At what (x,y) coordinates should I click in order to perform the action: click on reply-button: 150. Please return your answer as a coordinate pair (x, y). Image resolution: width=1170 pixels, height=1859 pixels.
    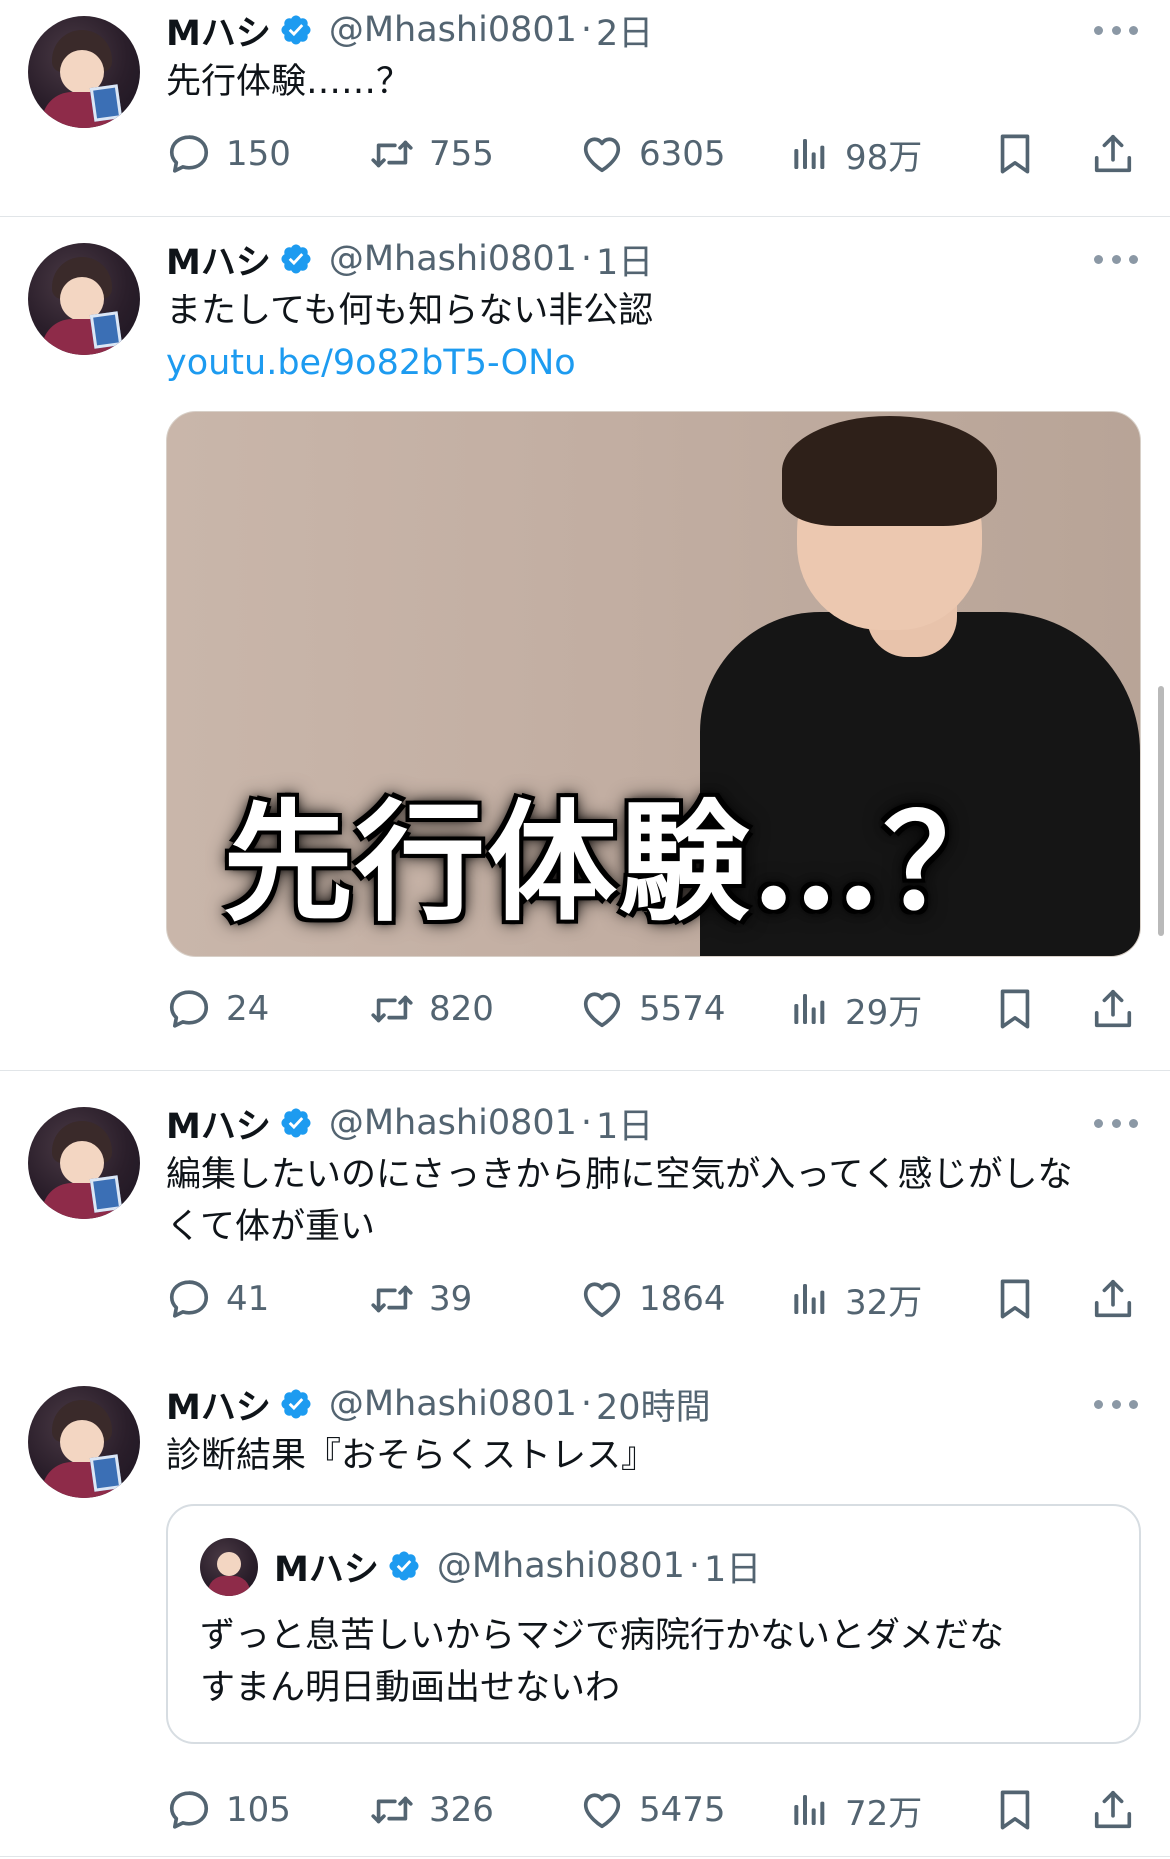
    Looking at the image, I should click on (228, 154).